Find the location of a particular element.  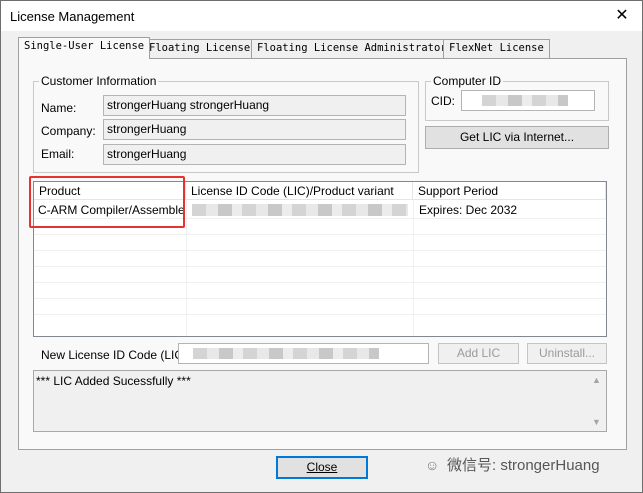

highlight-annotation is located at coordinates (107, 202).